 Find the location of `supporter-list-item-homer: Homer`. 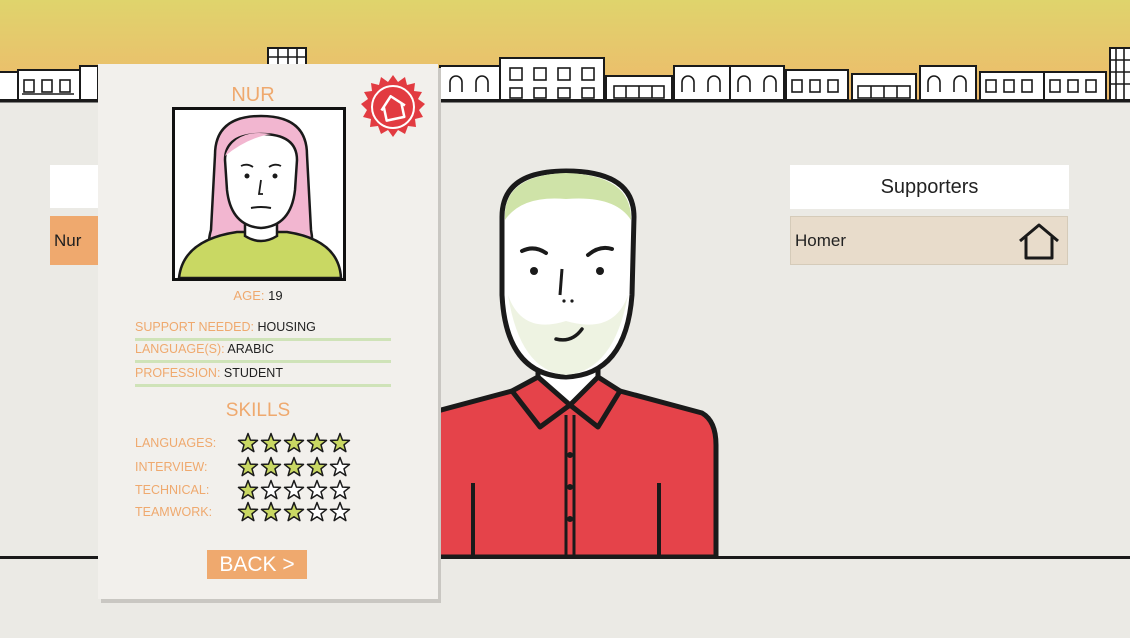

supporter-list-item-homer: Homer is located at coordinates (929, 240).